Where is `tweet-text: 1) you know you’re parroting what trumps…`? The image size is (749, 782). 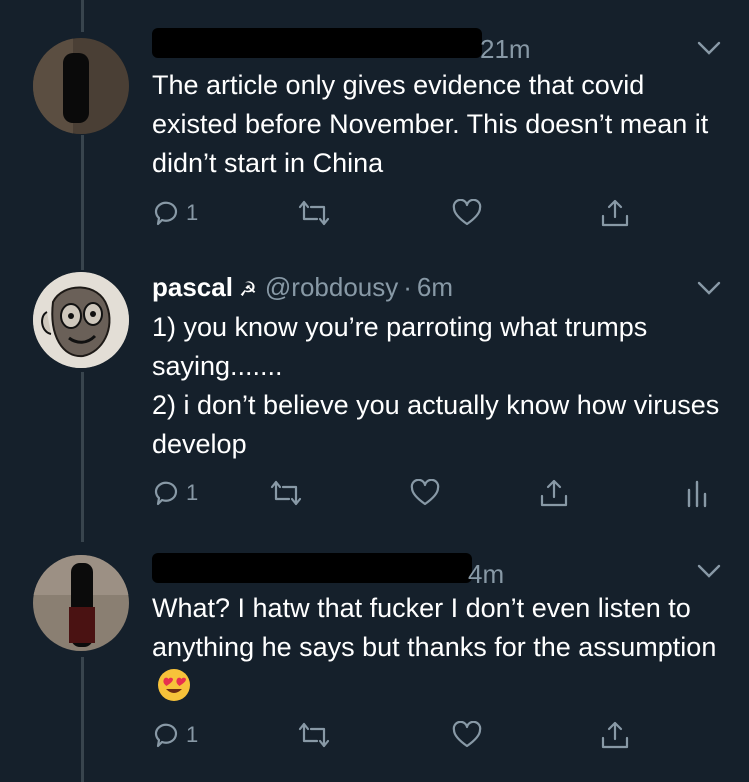
tweet-text: 1) you know you’re parroting what trumps… is located at coordinates (436, 385).